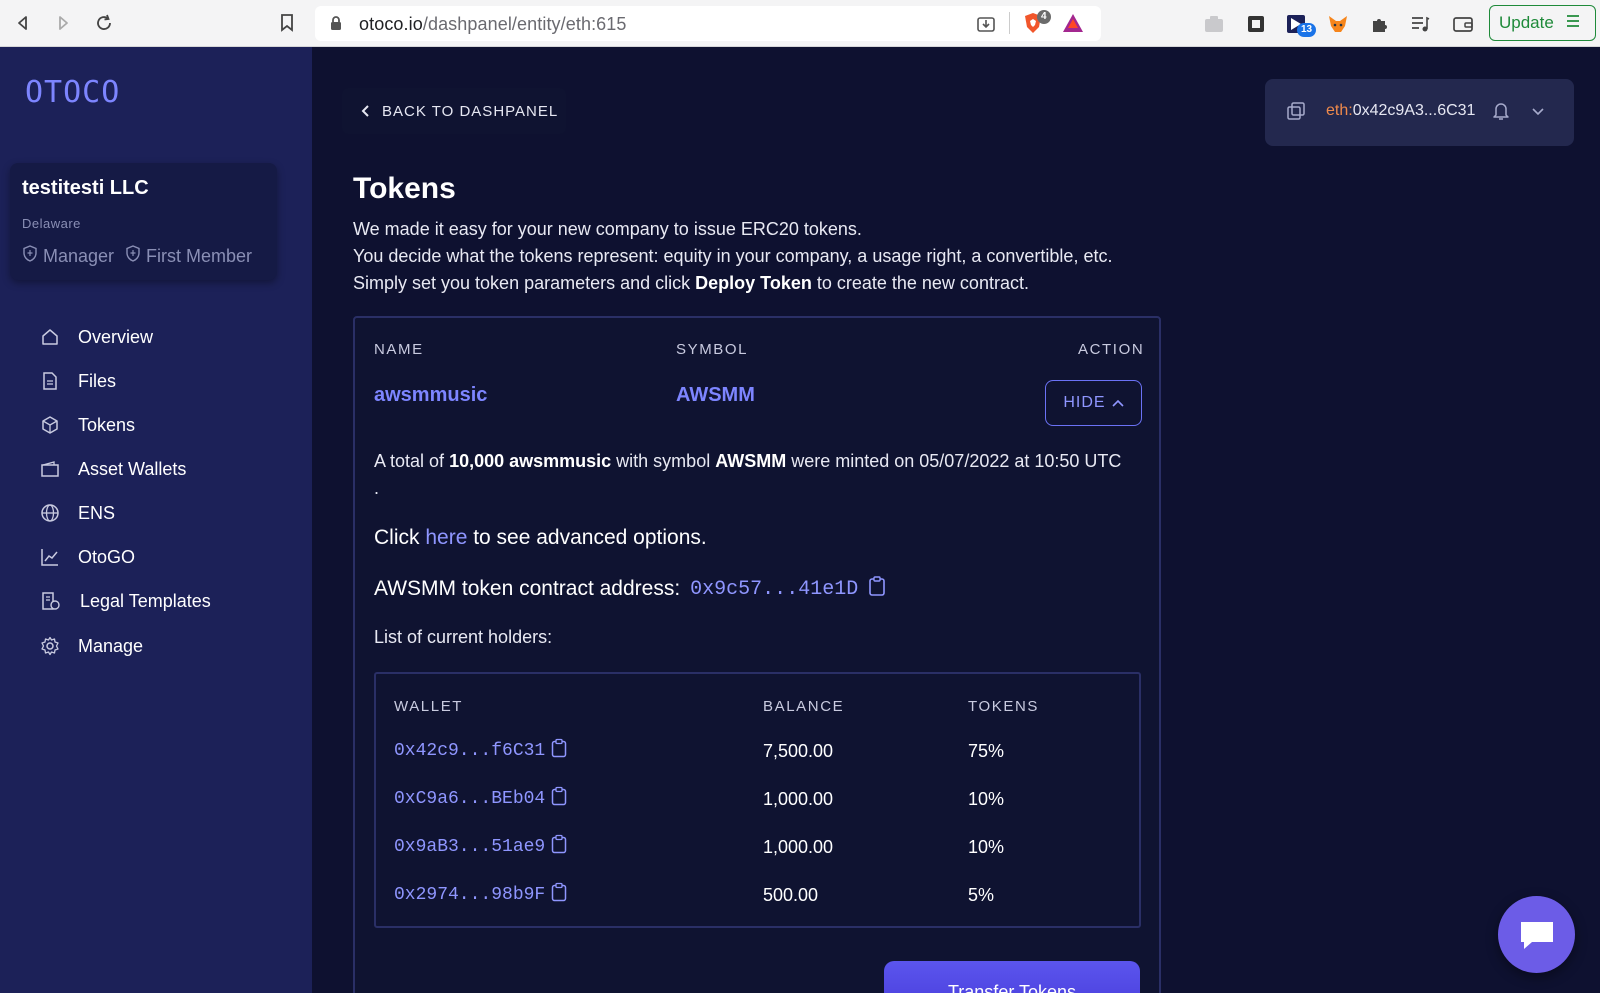  Describe the element at coordinates (1419, 112) in the screenshot. I see `wallet-connection: eth:0x42c9A3...6C31` at that location.